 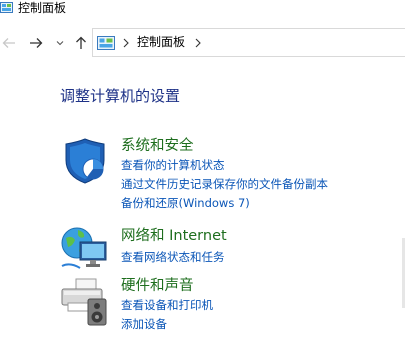 What do you see at coordinates (167, 305) in the screenshot?
I see `view-devices-printers-link: 查看设备和打印机` at bounding box center [167, 305].